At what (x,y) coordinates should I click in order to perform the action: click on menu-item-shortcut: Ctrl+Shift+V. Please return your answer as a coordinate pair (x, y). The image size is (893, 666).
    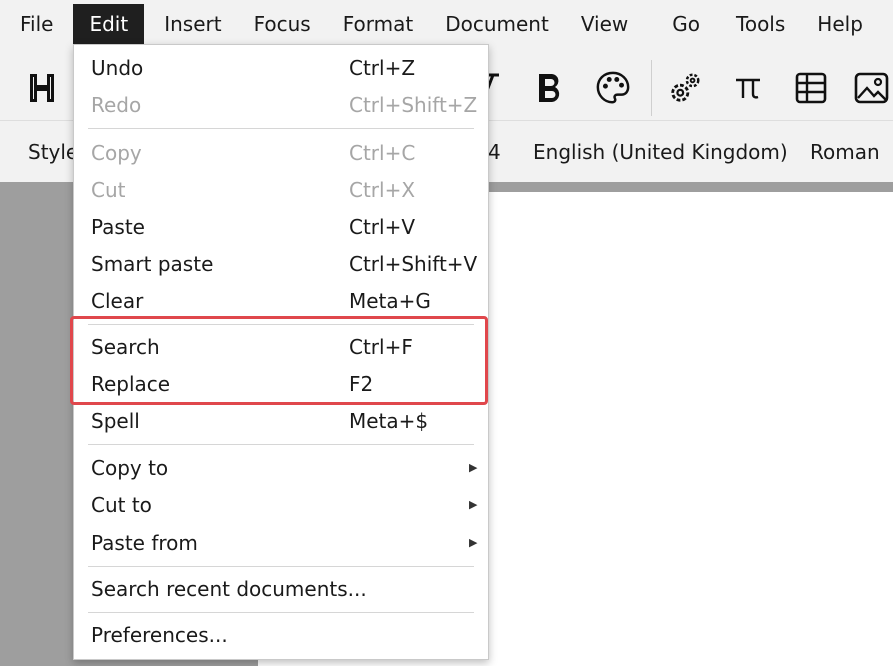
    Looking at the image, I should click on (413, 264).